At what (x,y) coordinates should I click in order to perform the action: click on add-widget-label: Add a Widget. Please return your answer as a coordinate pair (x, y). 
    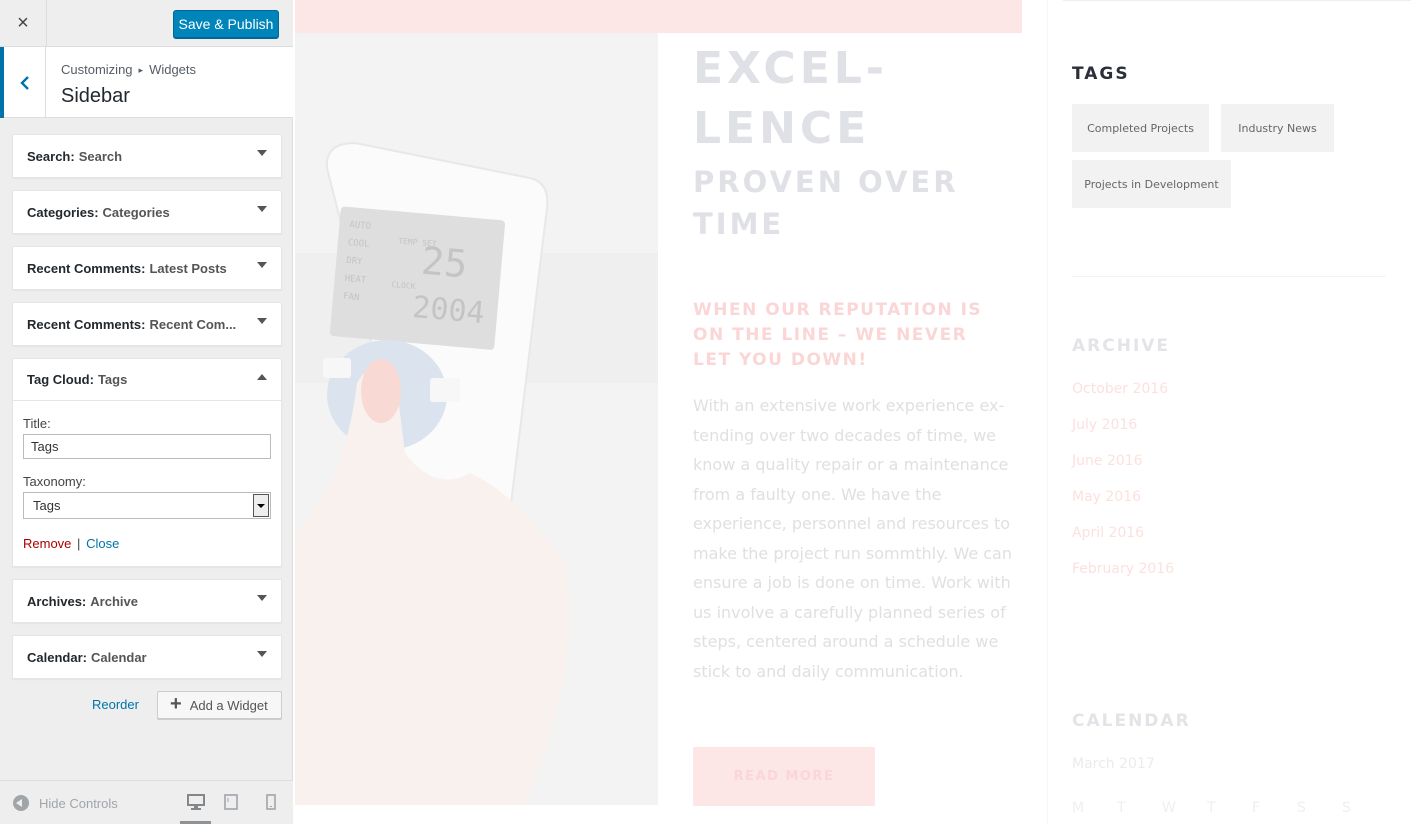
    Looking at the image, I should click on (228, 705).